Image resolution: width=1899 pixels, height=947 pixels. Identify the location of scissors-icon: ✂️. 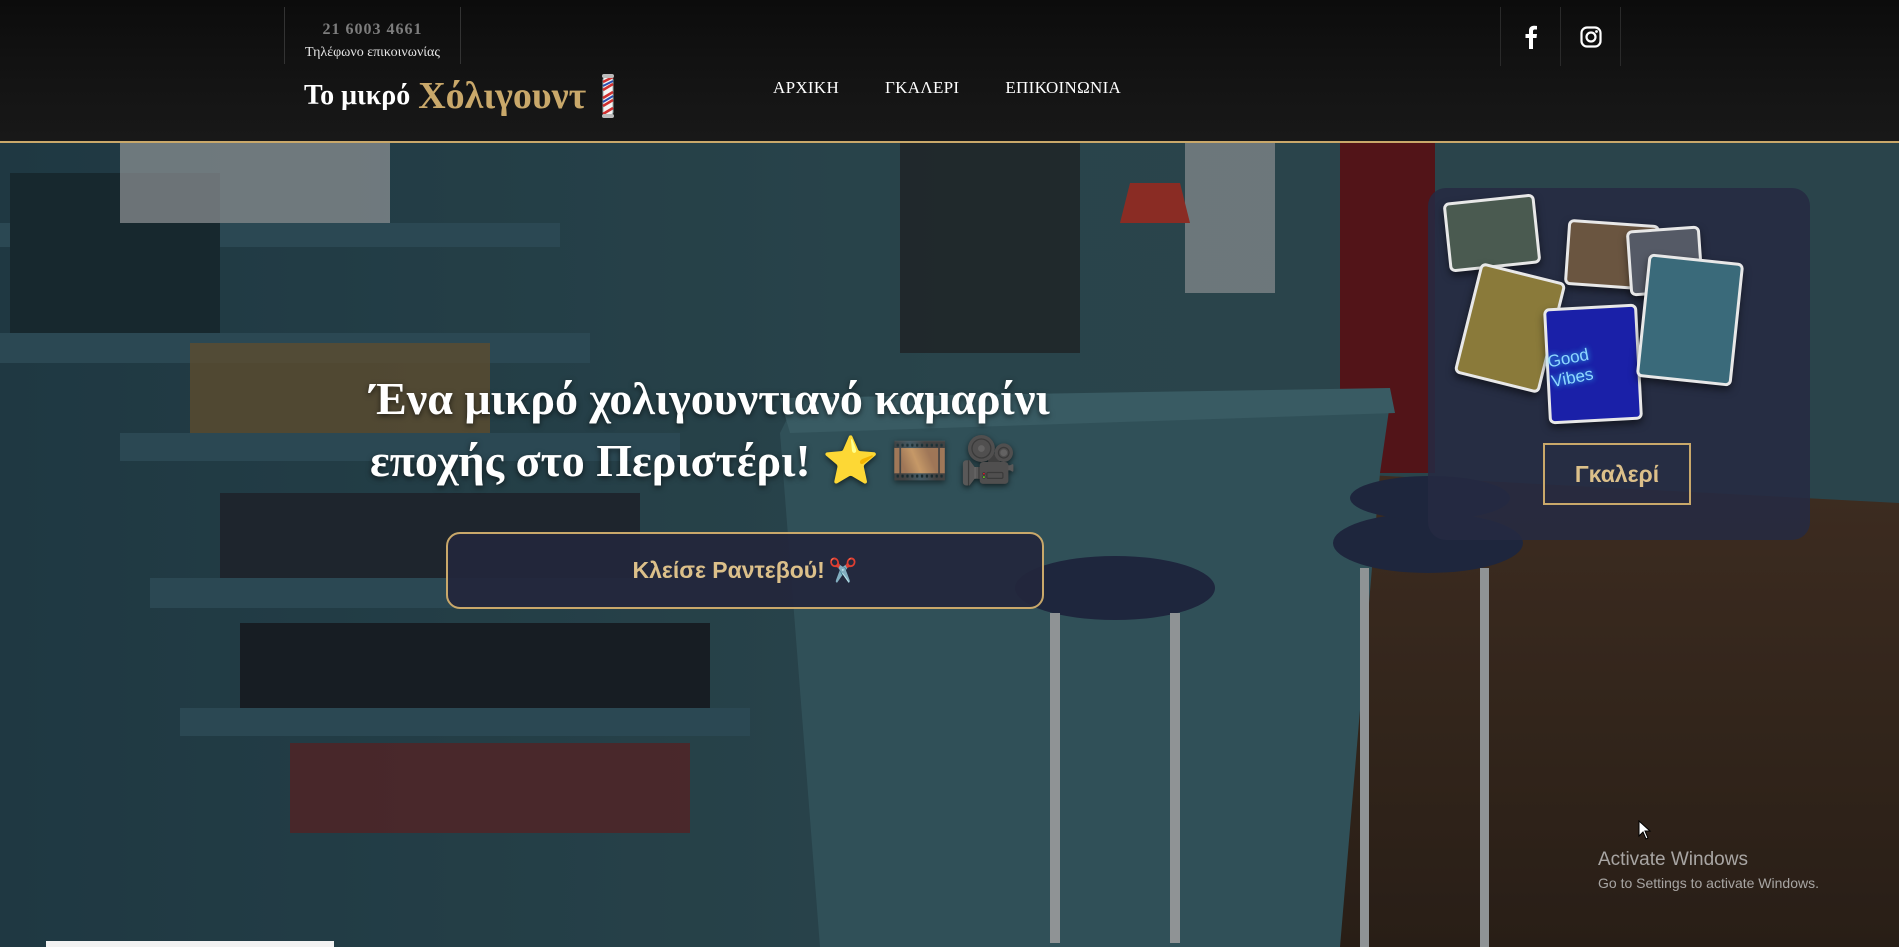
(843, 570).